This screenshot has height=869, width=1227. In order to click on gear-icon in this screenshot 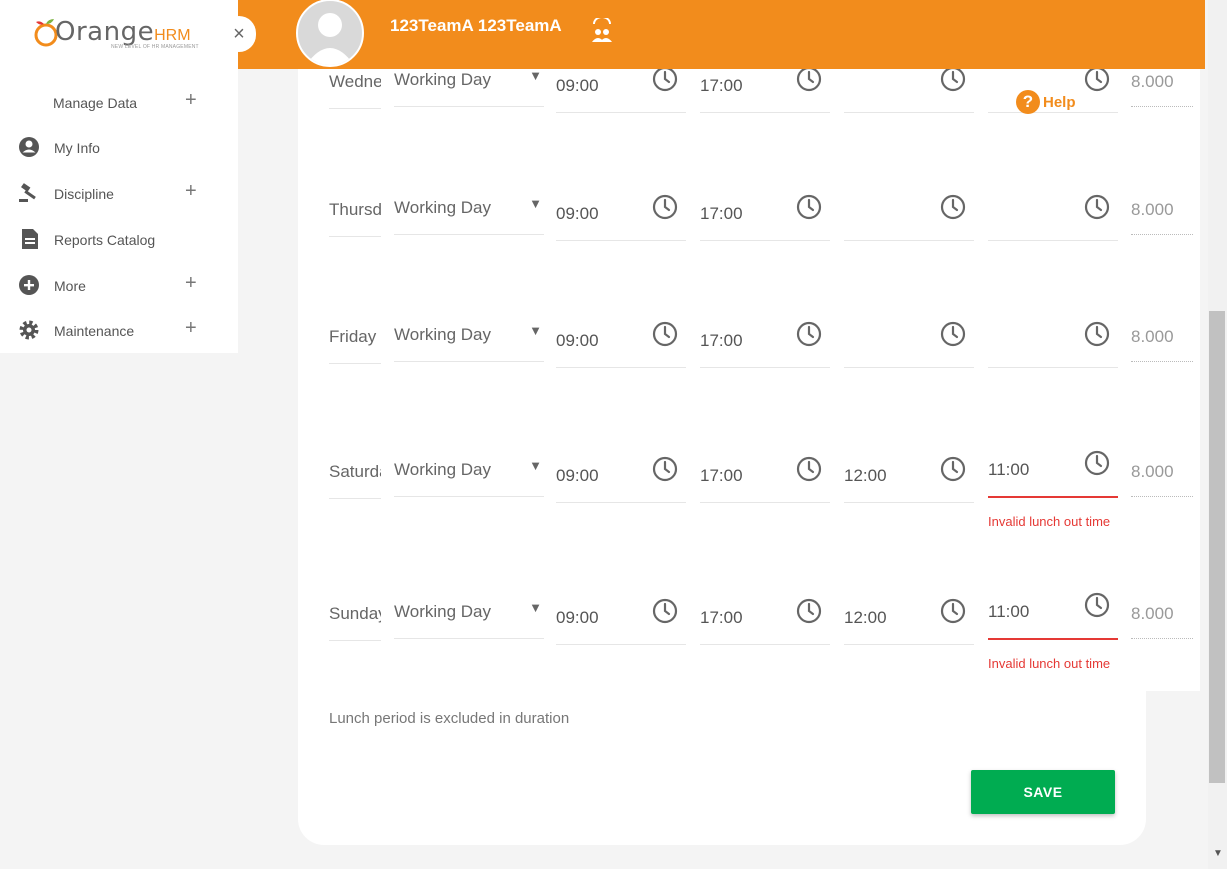, I will do `click(29, 332)`.